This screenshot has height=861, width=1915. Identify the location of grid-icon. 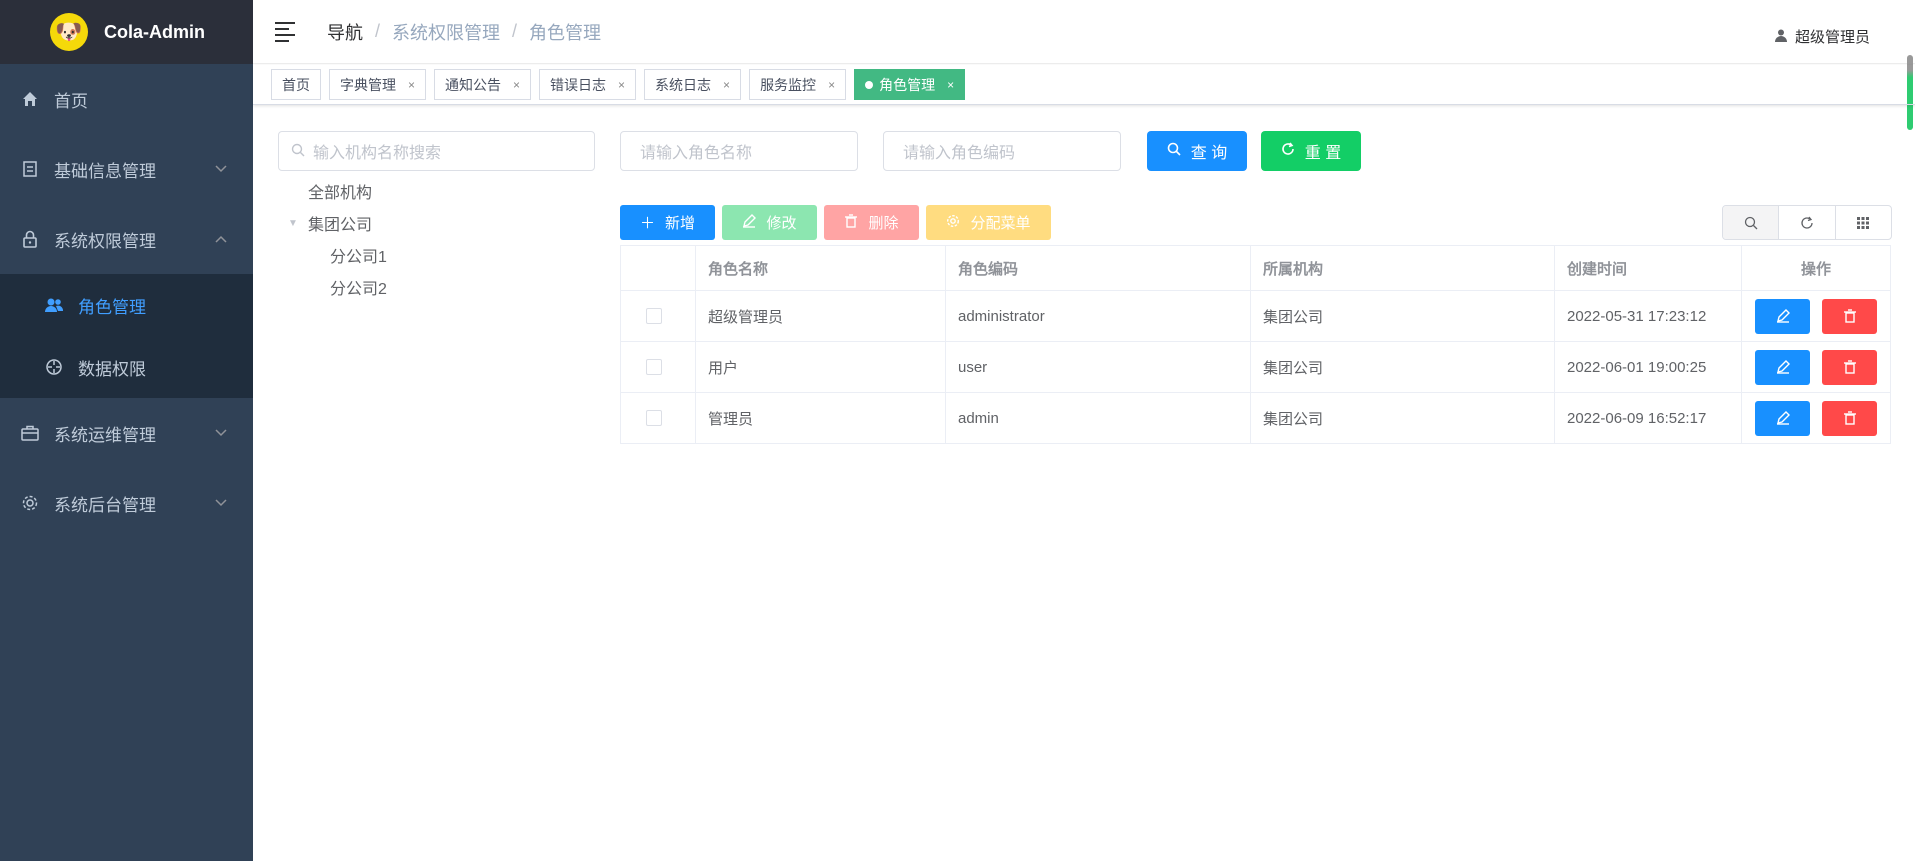
(1863, 222).